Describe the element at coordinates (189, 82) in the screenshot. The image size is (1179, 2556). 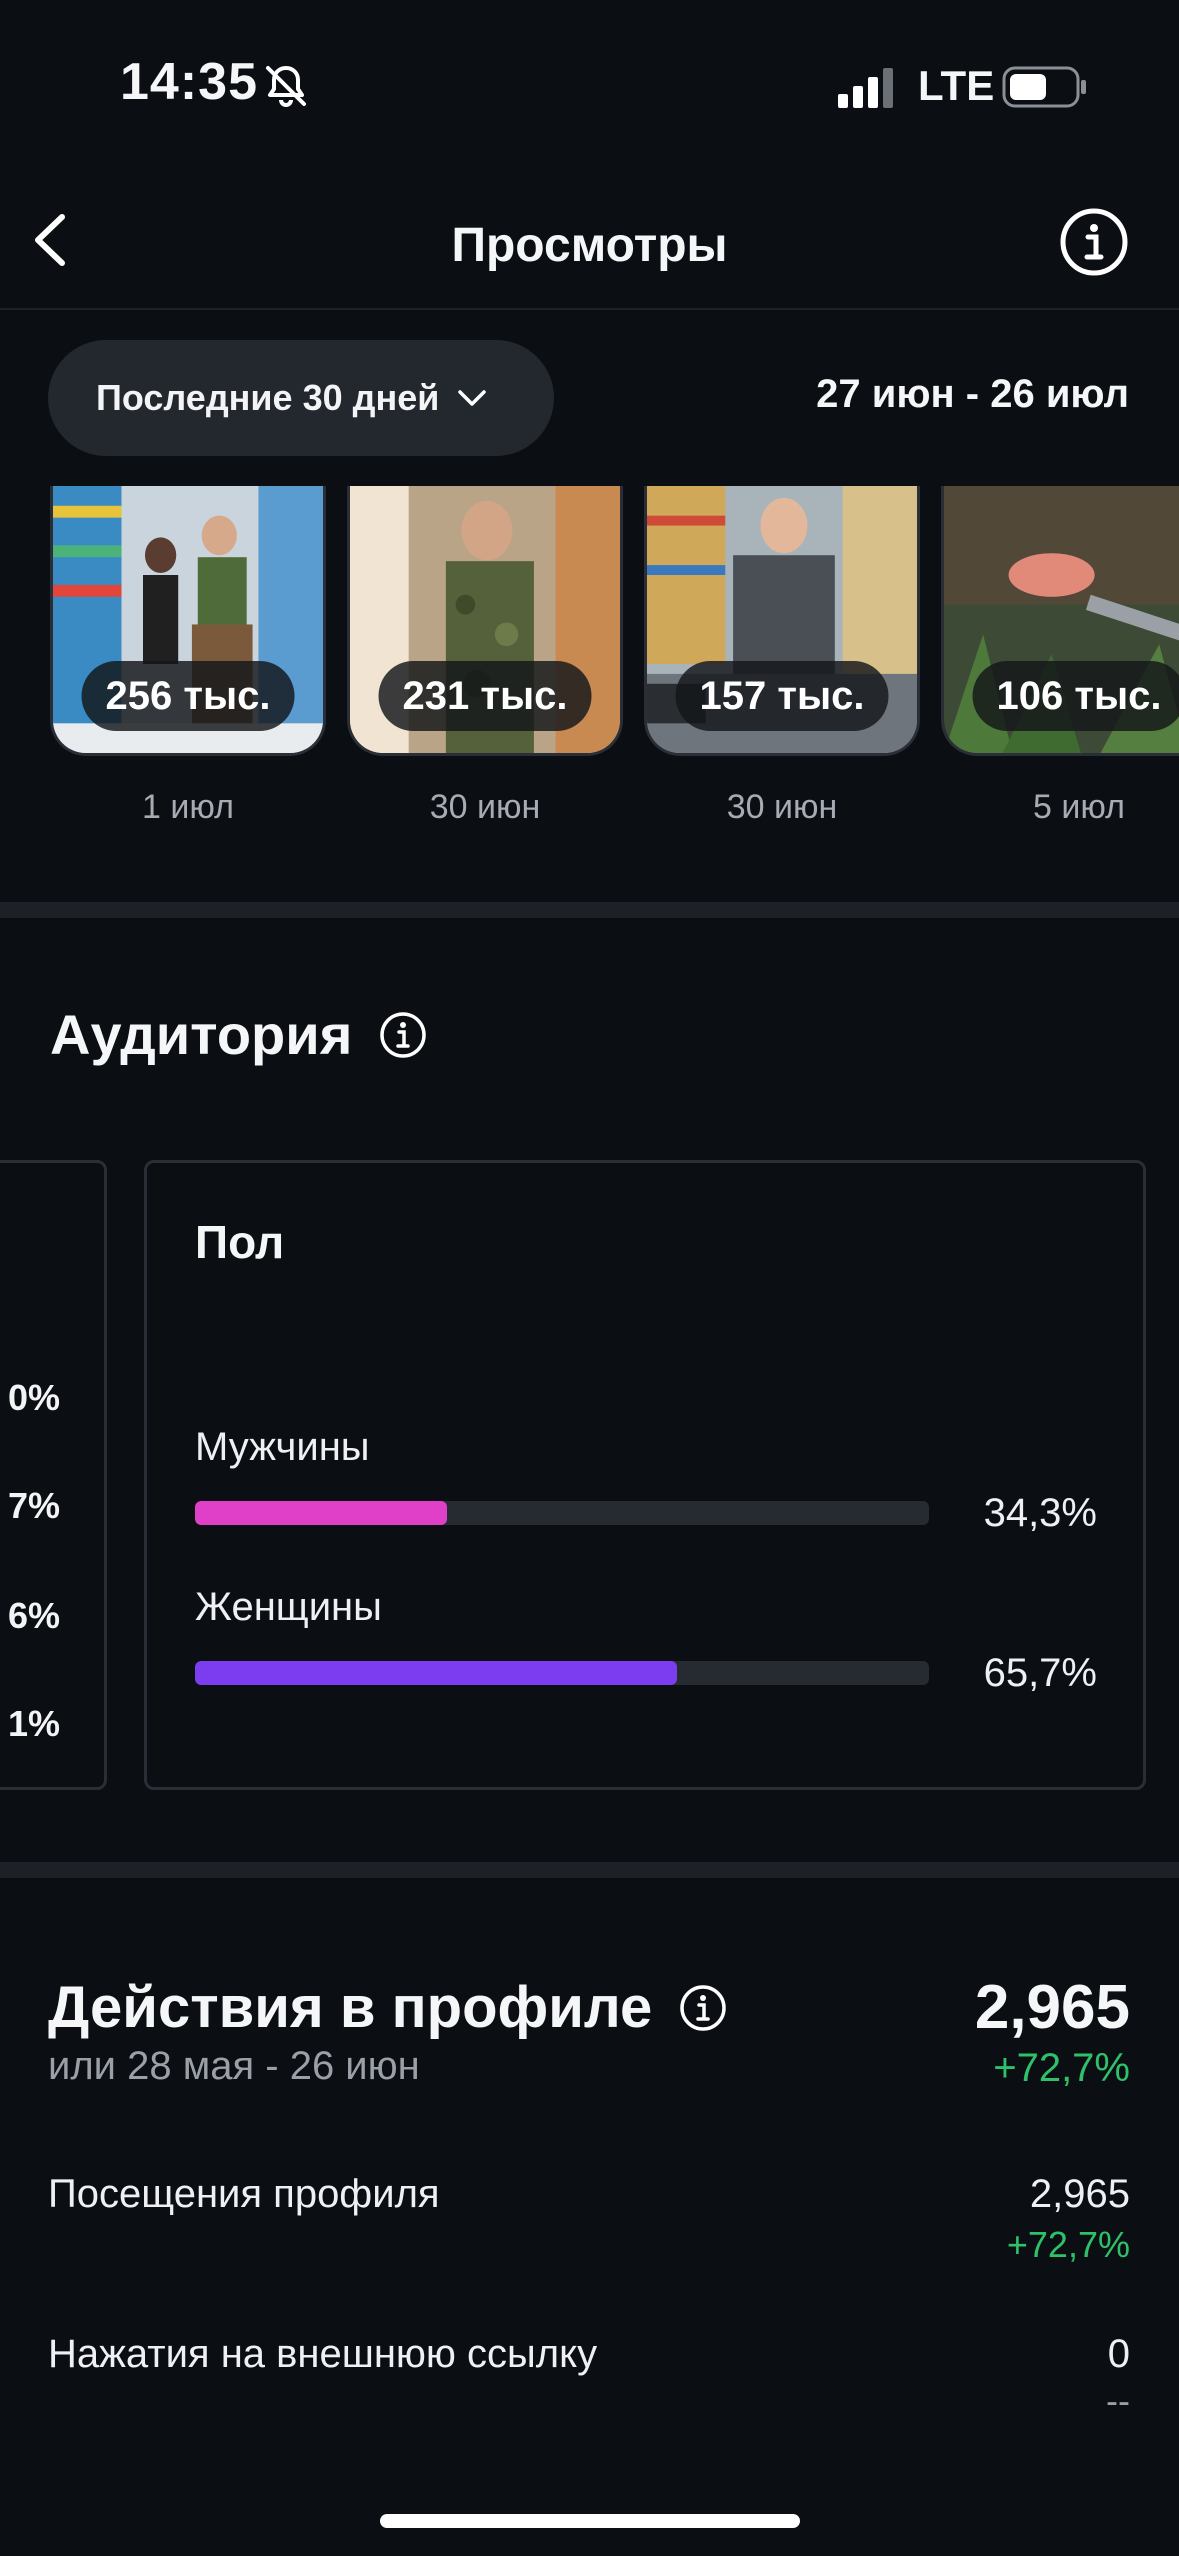
I see `status-time: 14:35` at that location.